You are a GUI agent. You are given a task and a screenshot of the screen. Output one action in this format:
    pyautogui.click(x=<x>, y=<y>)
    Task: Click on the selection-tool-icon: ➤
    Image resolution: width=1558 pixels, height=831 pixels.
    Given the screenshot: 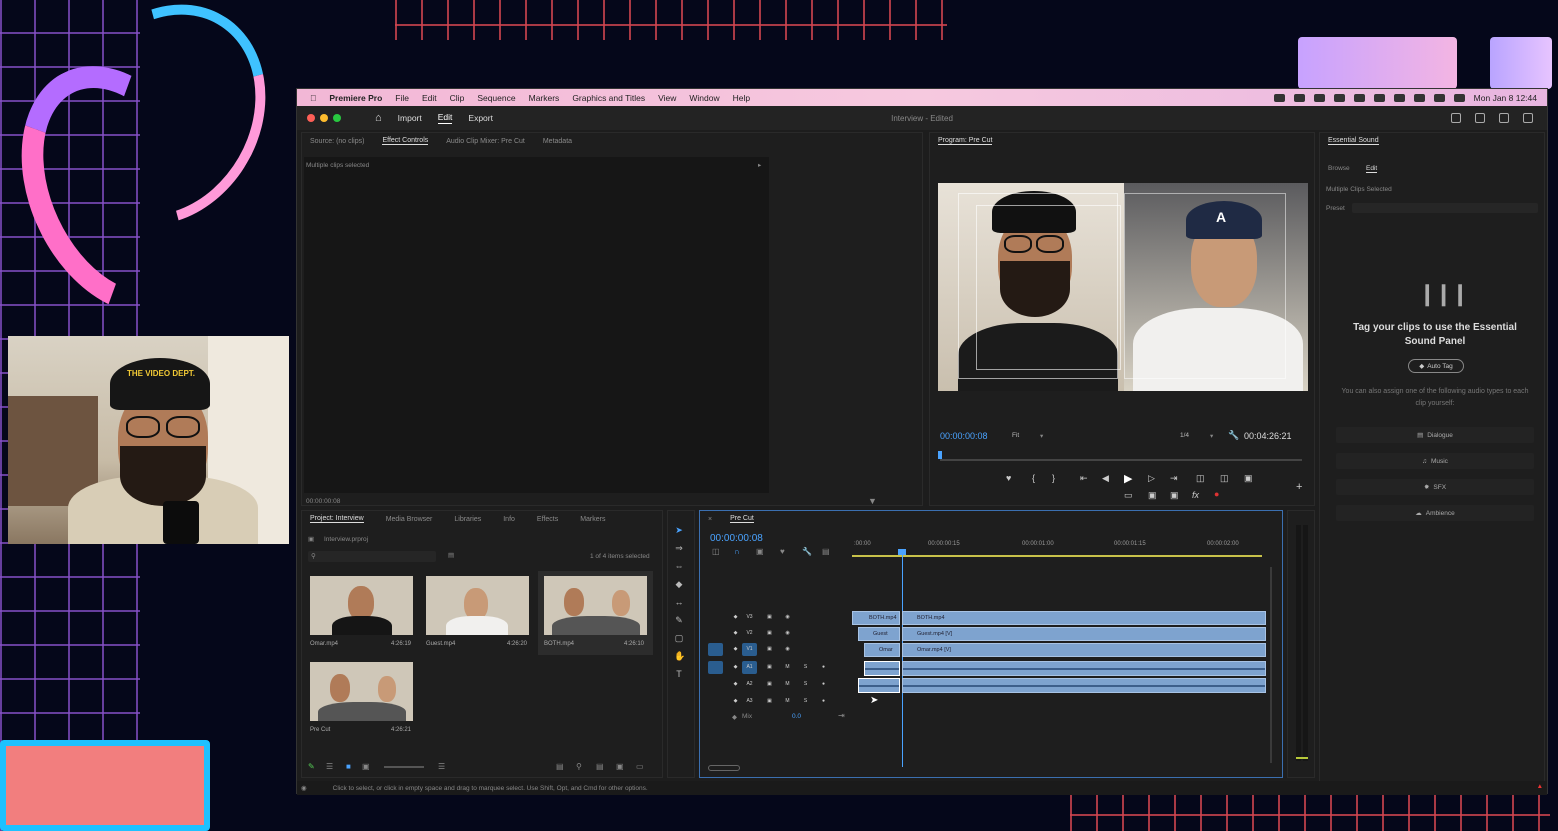 What is the action you would take?
    pyautogui.click(x=679, y=530)
    